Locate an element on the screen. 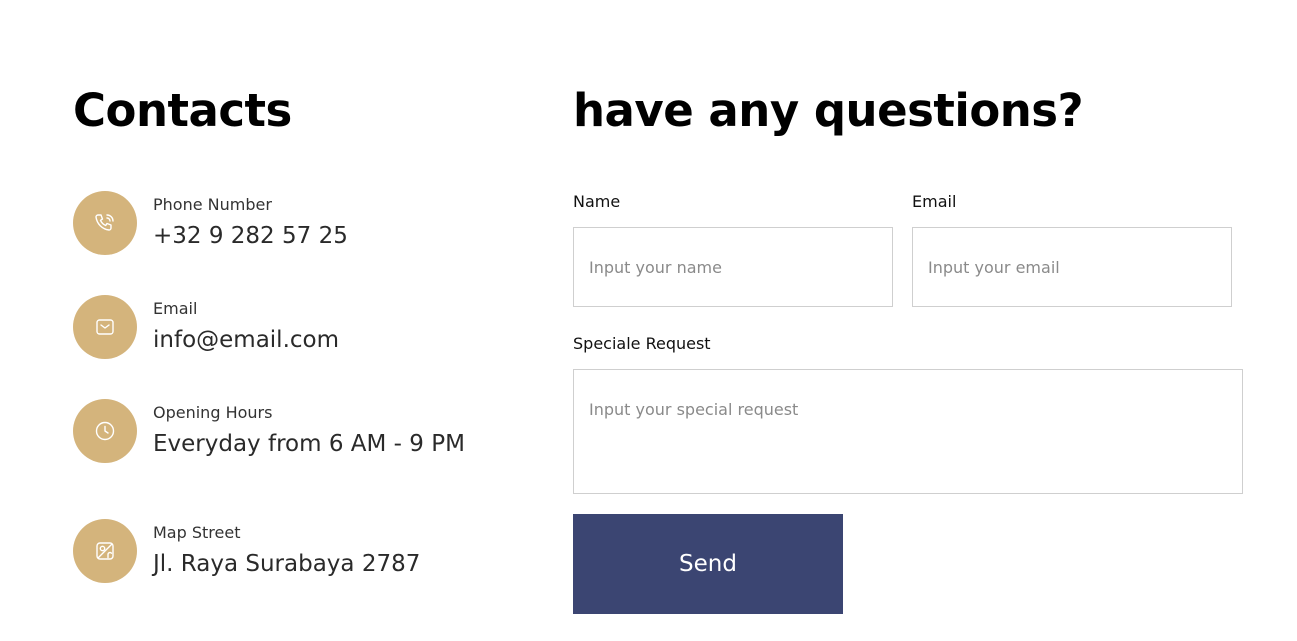  contact-label-phone: Phone Number is located at coordinates (212, 204).